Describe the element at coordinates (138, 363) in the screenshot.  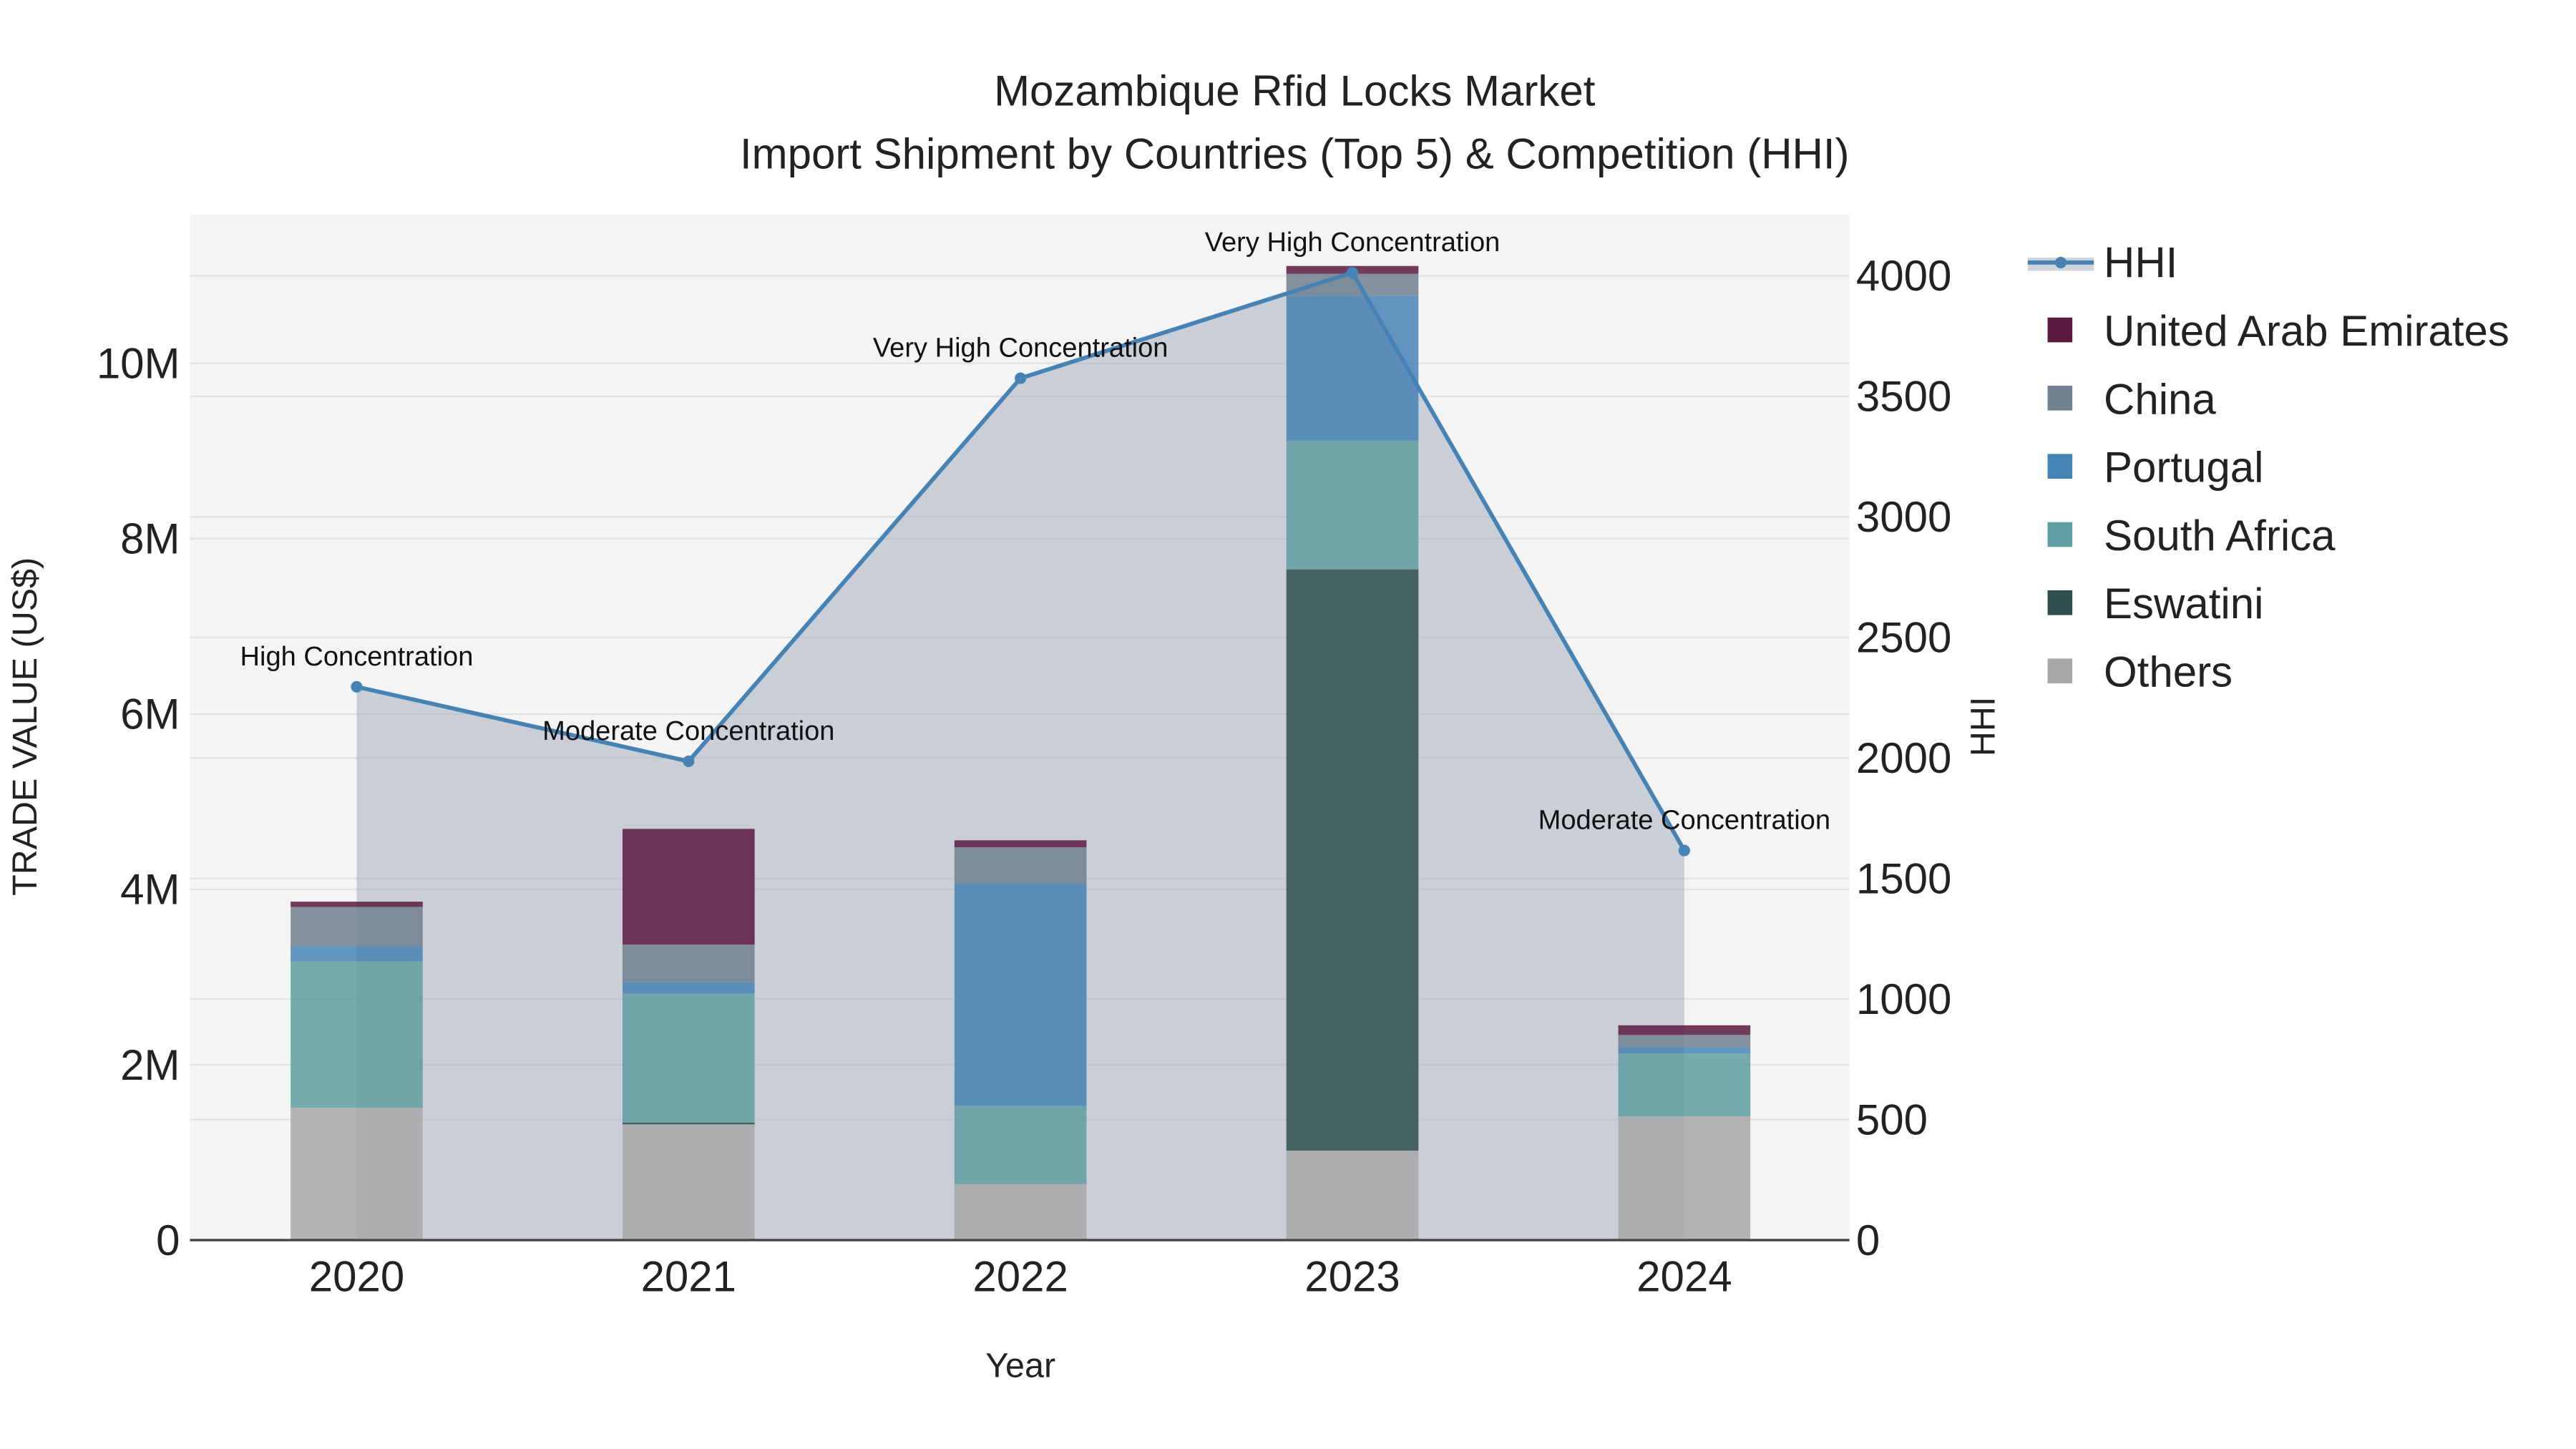
I see `y-tick-label: 10M` at that location.